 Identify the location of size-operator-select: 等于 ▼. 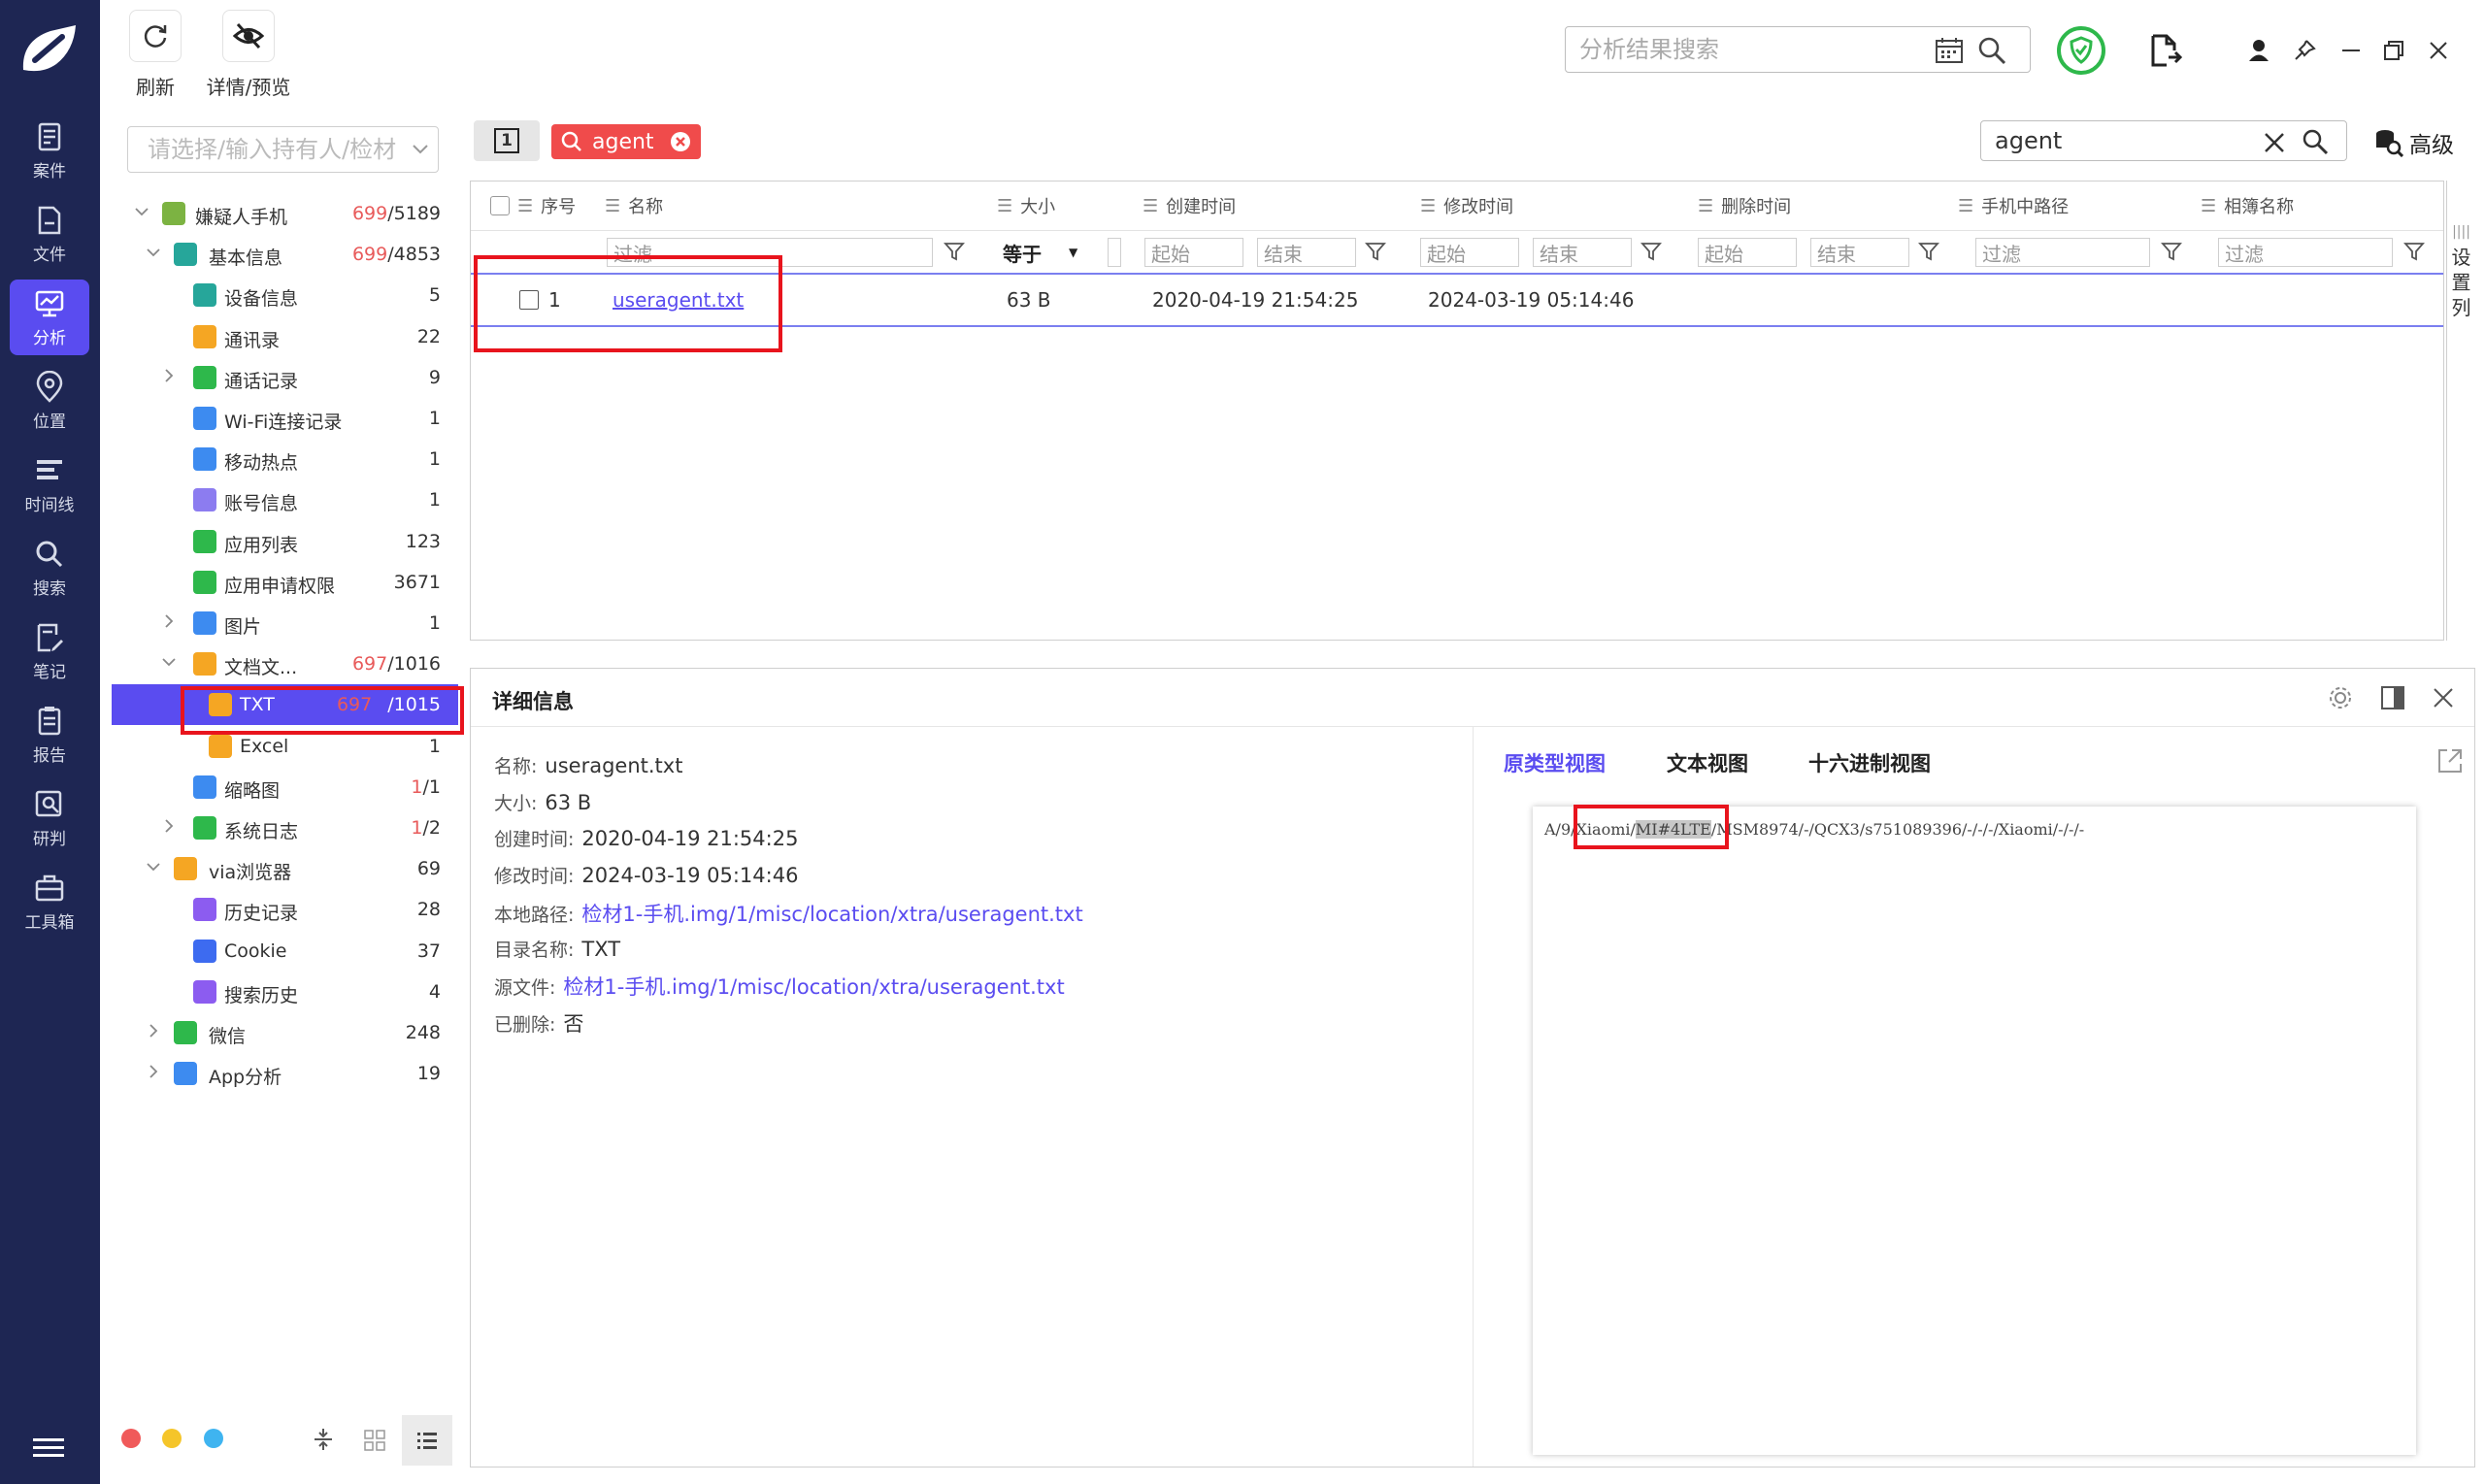
(1047, 252).